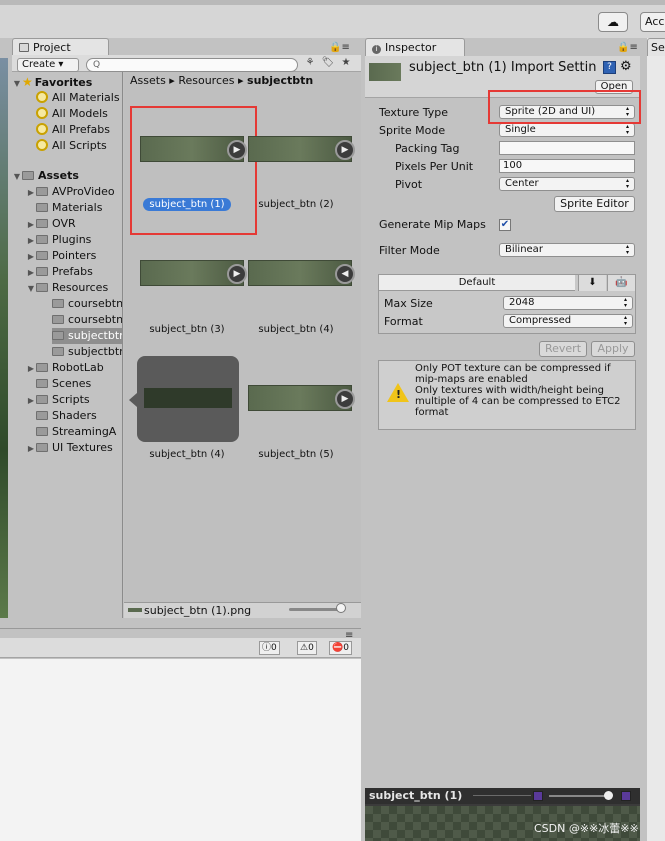 The image size is (665, 841). I want to click on tree-item-favorite: All Models, so click(72, 114).